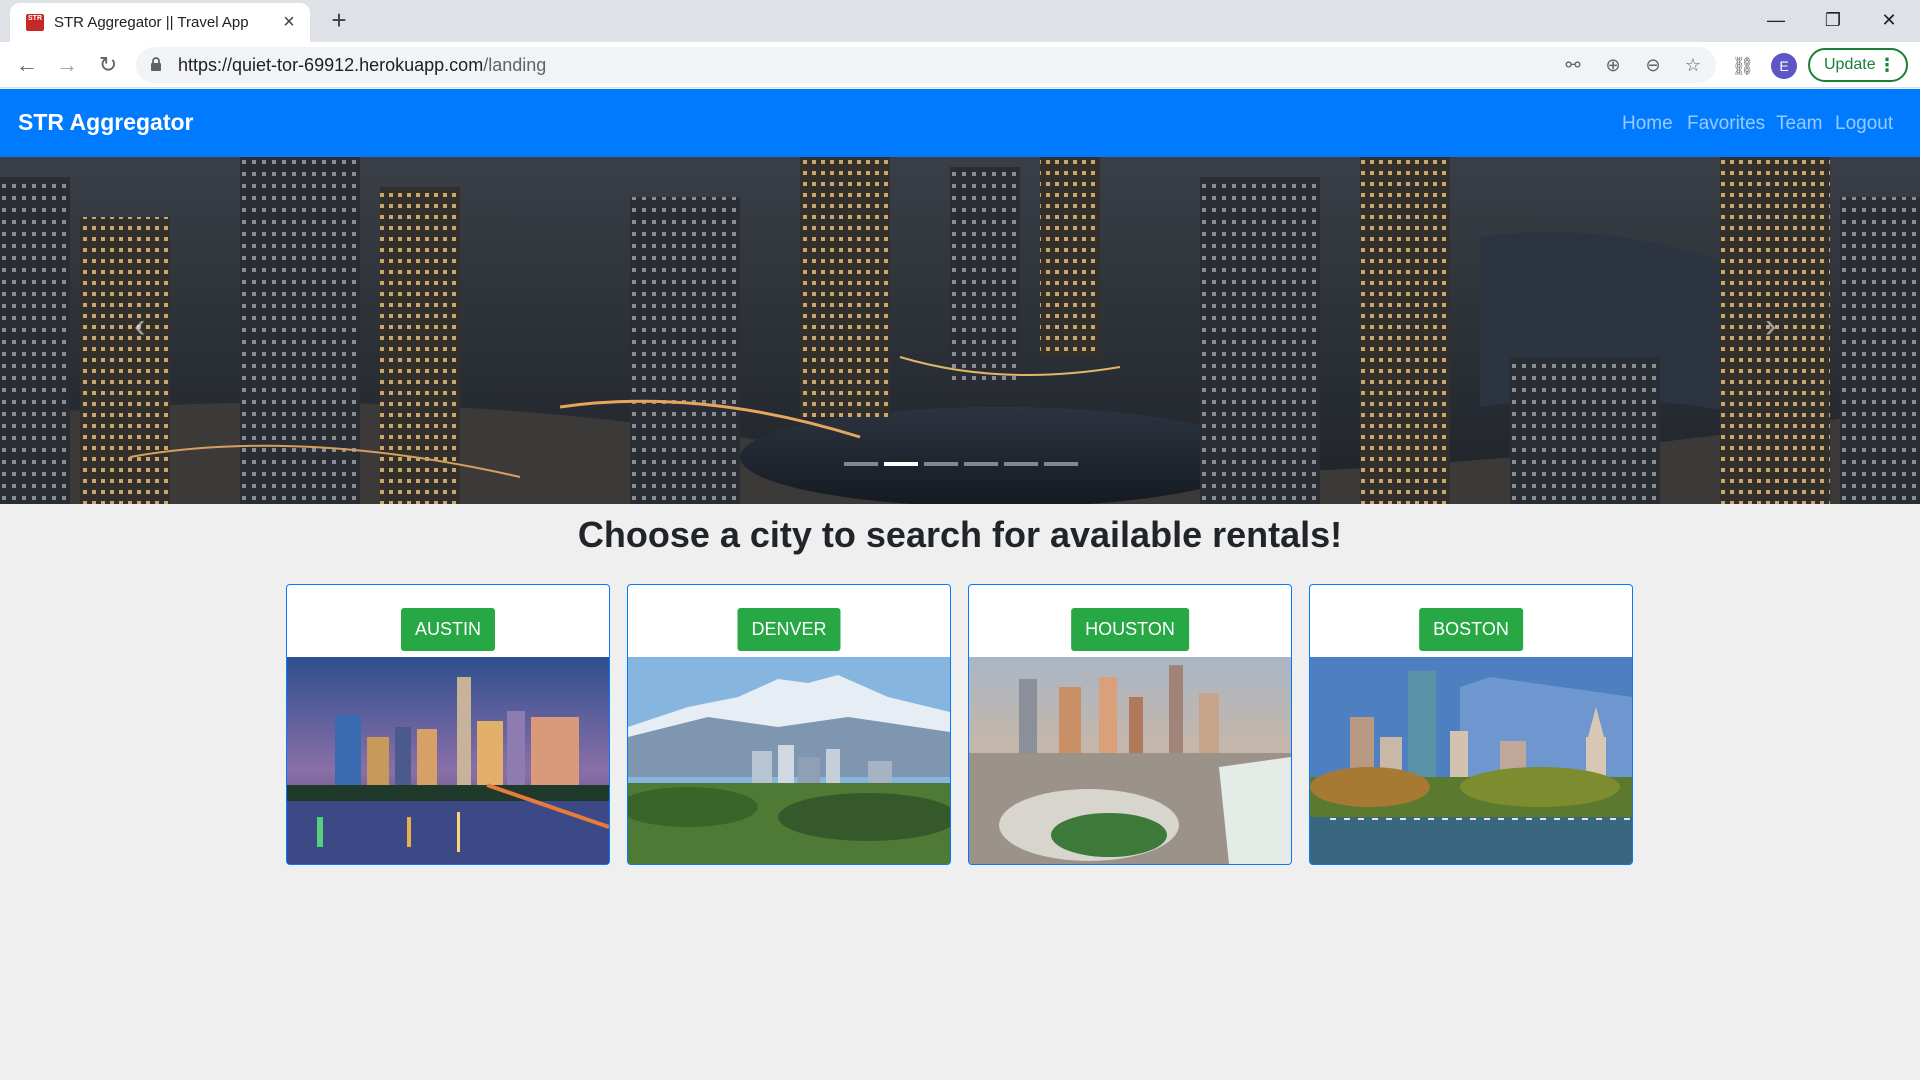 This screenshot has width=1920, height=1080. What do you see at coordinates (1693, 65) in the screenshot?
I see `star-icon: ☆` at bounding box center [1693, 65].